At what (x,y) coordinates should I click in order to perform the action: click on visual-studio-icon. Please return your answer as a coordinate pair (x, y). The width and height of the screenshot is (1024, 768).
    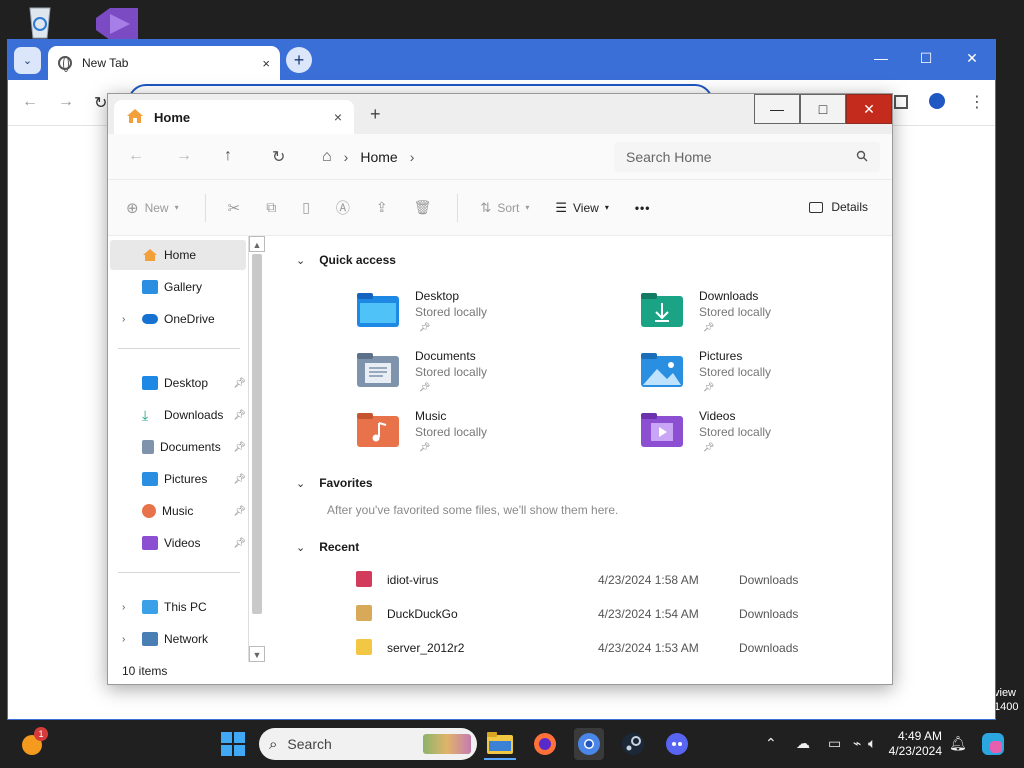
    Looking at the image, I should click on (115, 22).